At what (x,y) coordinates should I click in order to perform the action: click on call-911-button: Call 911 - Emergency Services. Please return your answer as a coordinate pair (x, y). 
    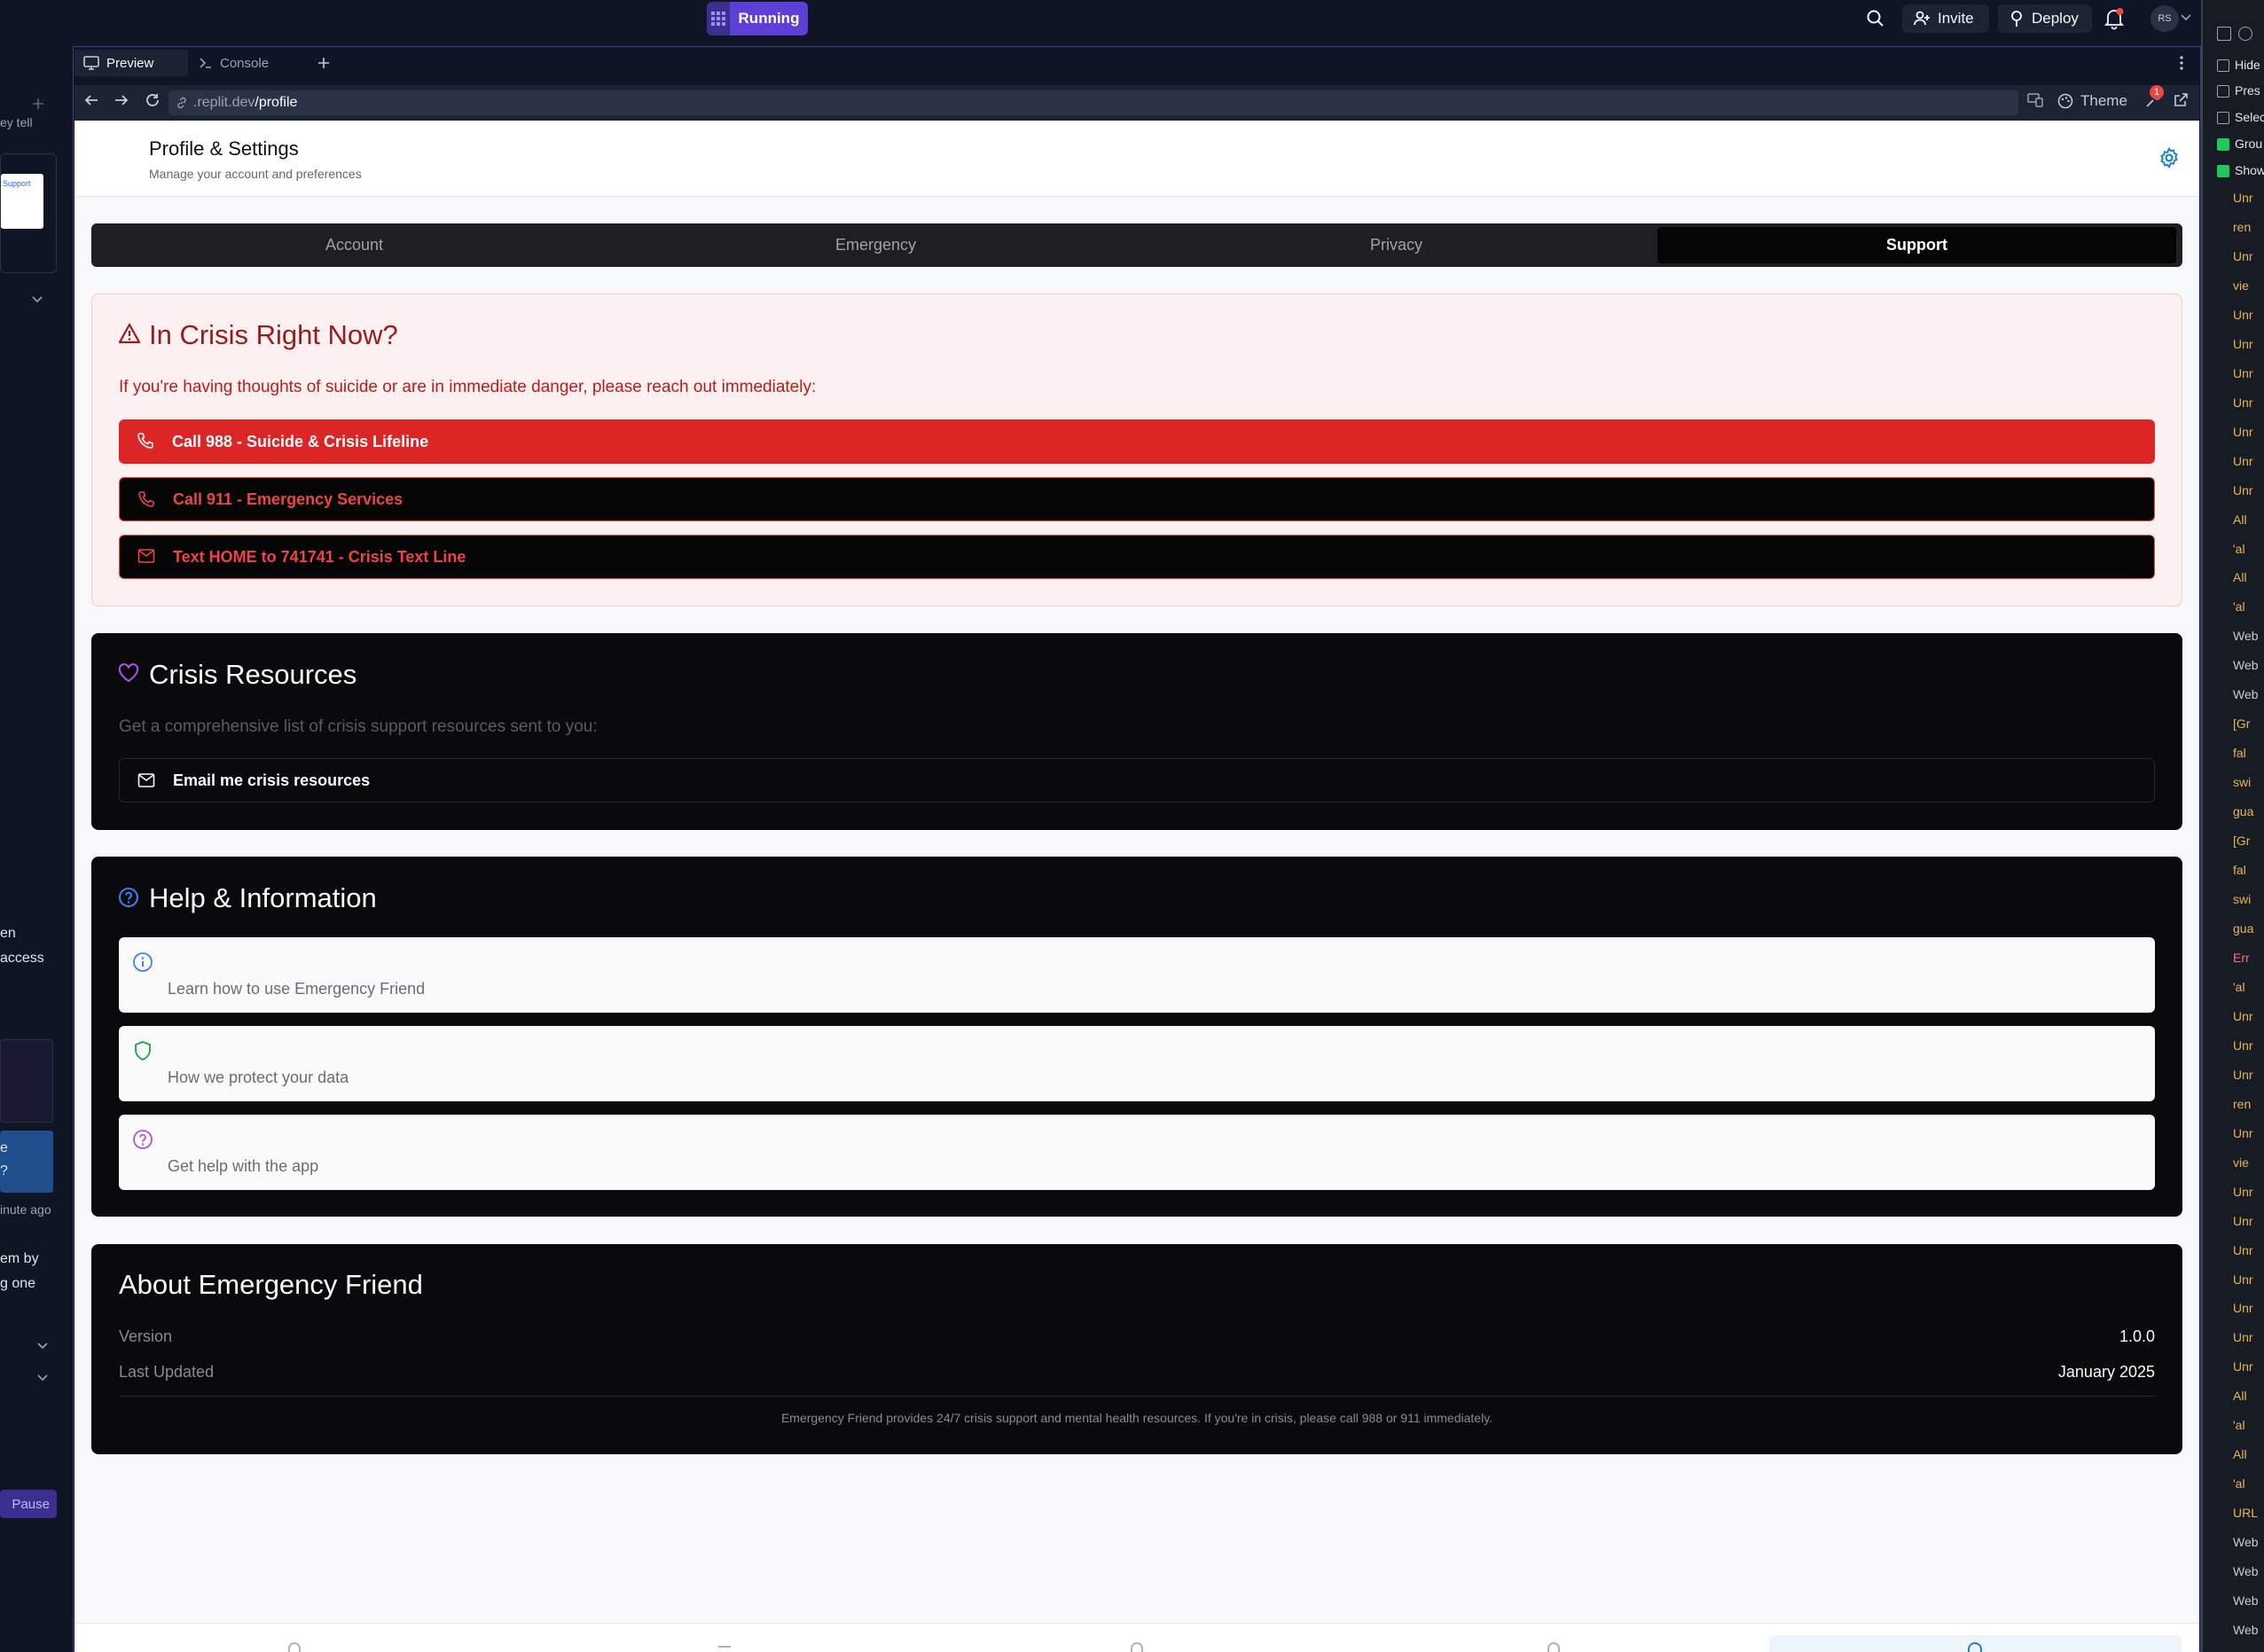
    Looking at the image, I should click on (1137, 499).